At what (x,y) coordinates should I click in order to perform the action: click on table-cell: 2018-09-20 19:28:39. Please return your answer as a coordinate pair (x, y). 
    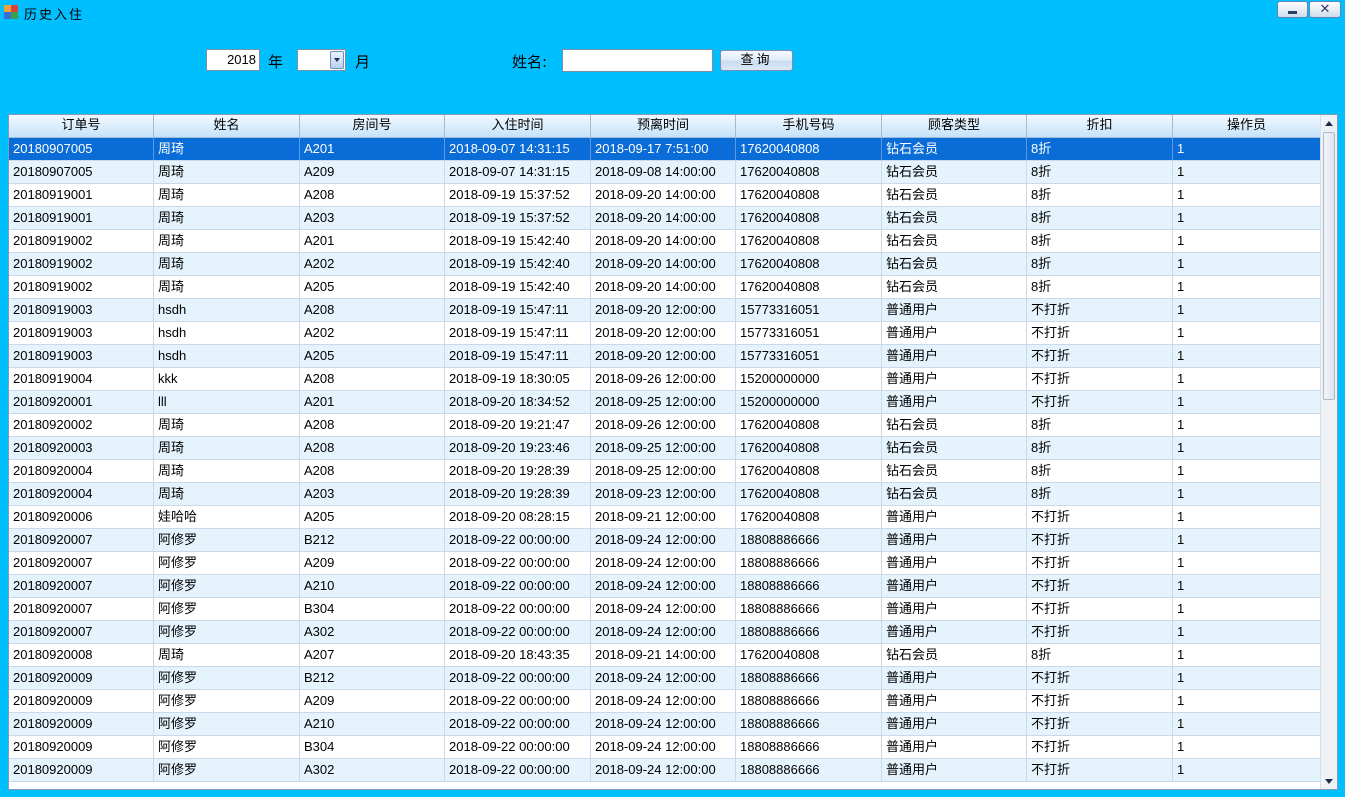
    Looking at the image, I should click on (518, 471).